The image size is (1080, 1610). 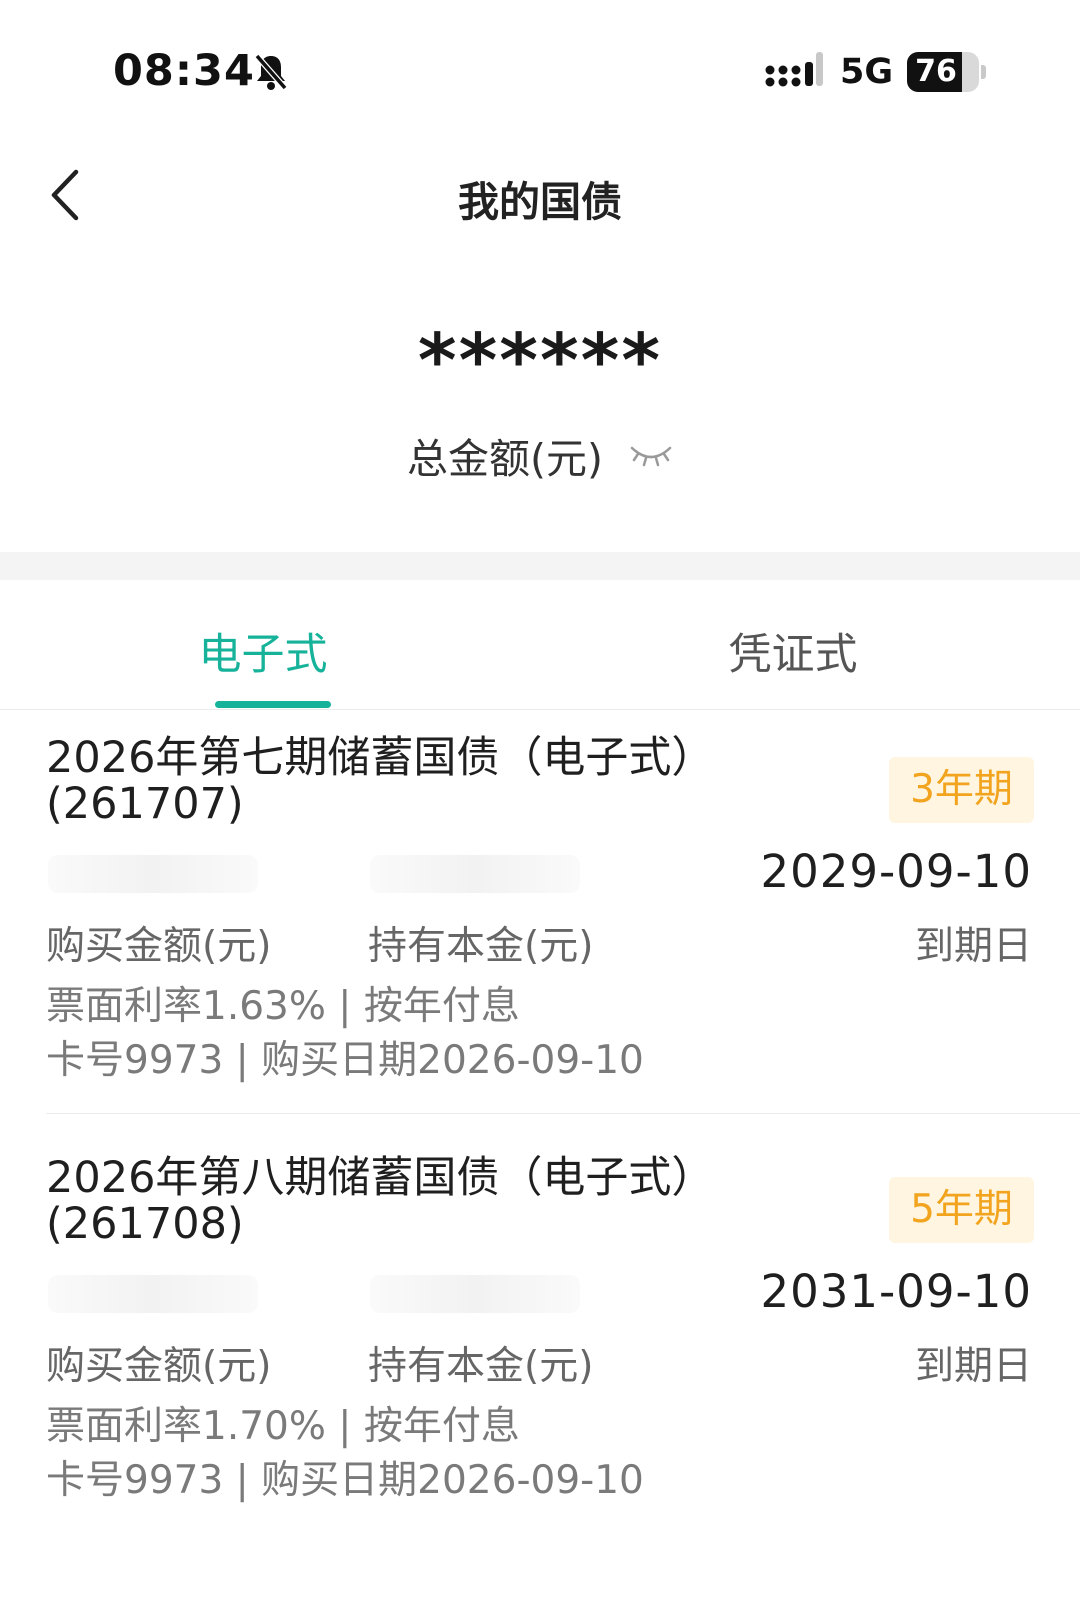 I want to click on tab-electronic: 电子式, so click(x=270, y=651).